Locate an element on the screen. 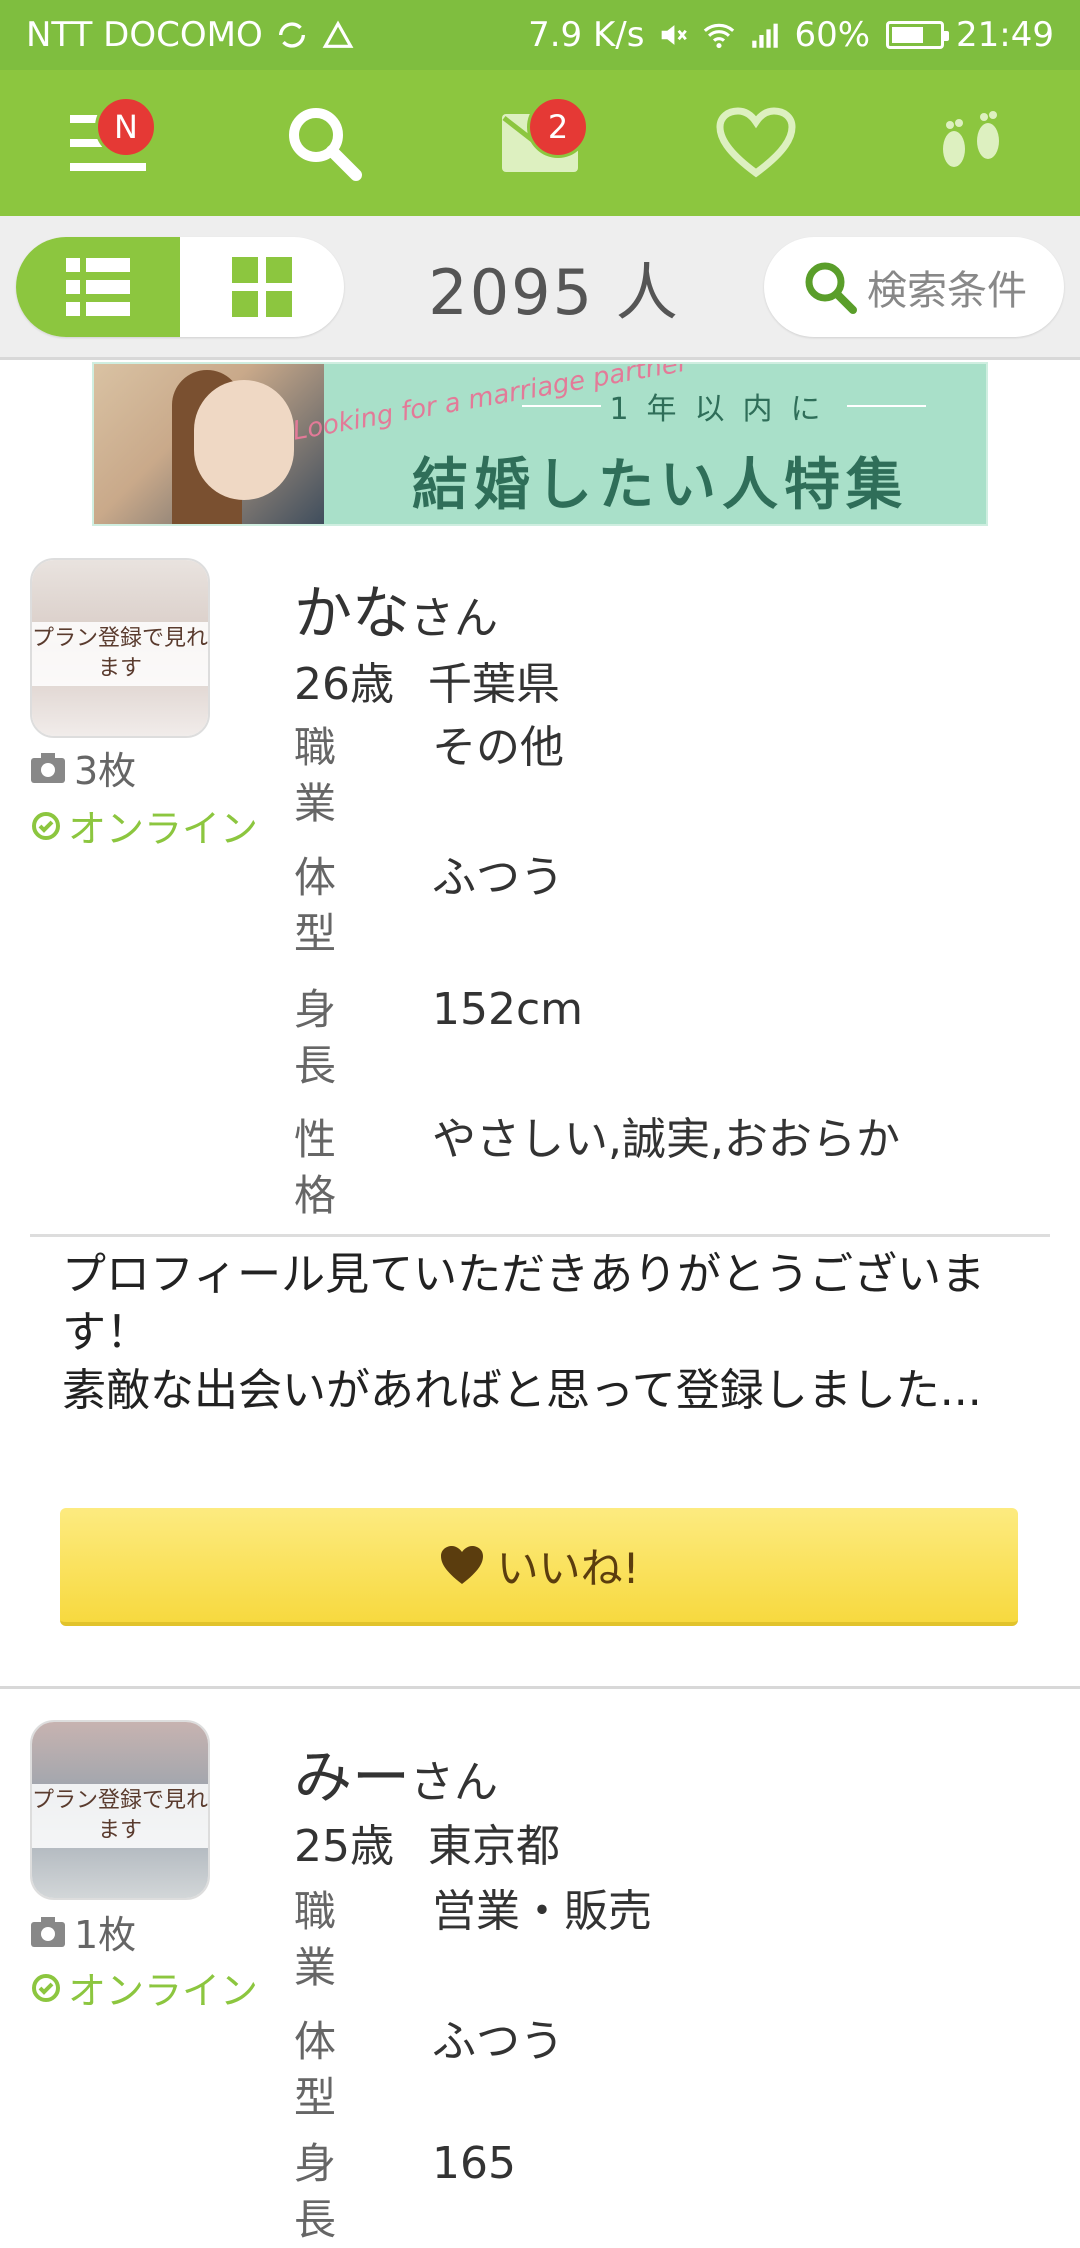  top-nav: N 2 is located at coordinates (540, 143).